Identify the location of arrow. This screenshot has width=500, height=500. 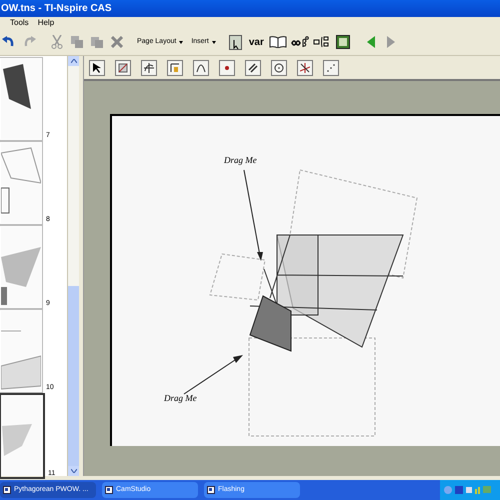
(213, 375).